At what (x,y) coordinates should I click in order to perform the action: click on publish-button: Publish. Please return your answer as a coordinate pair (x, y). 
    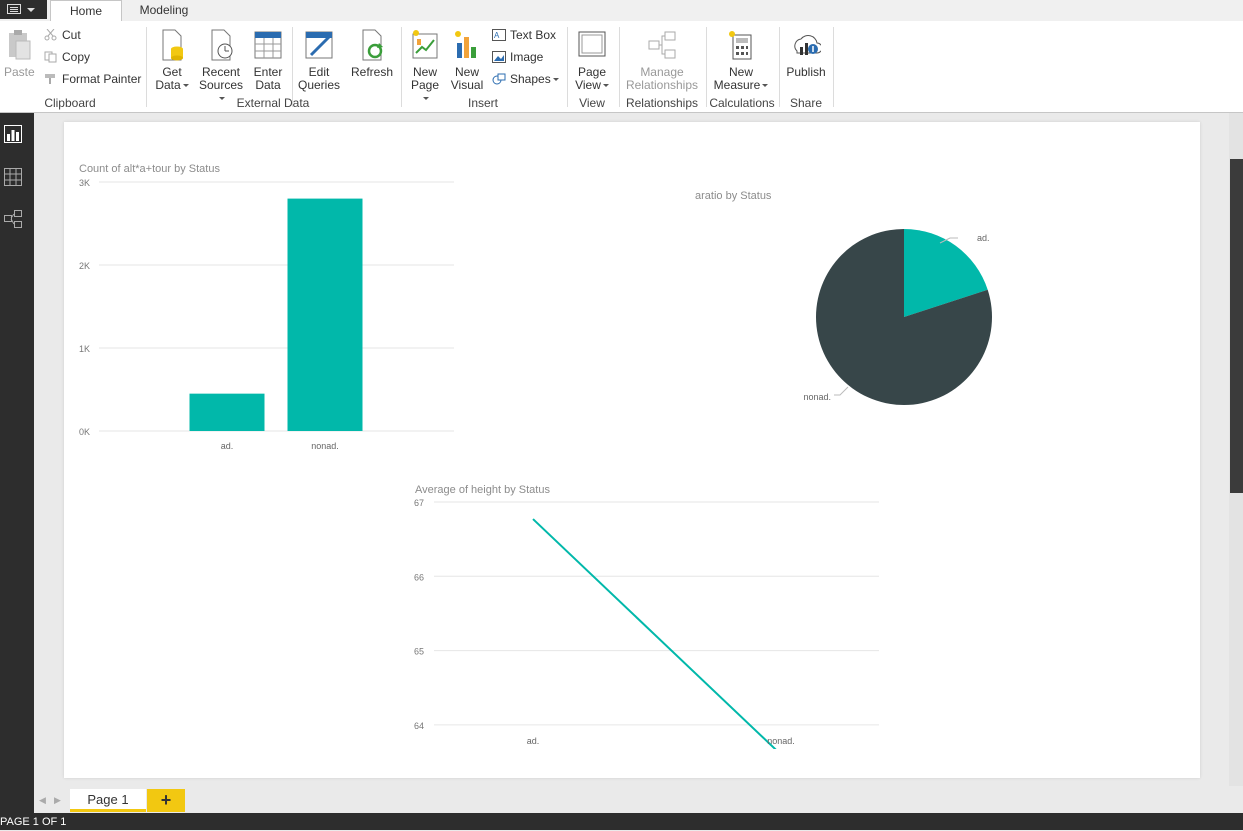
    Looking at the image, I should click on (806, 54).